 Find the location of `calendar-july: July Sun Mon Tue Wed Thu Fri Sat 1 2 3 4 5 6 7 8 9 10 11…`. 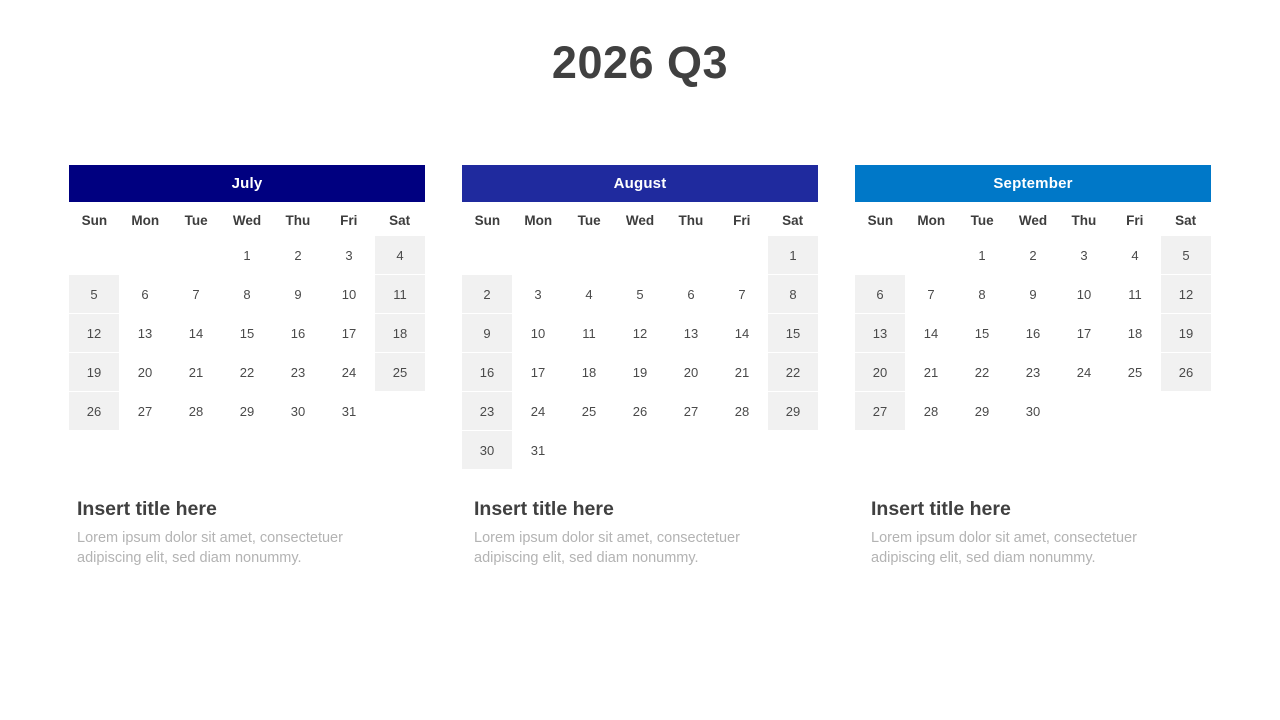

calendar-july: July Sun Mon Tue Wed Thu Fri Sat 1 2 3 4 5 6 7 8 9 10 11… is located at coordinates (247, 297).